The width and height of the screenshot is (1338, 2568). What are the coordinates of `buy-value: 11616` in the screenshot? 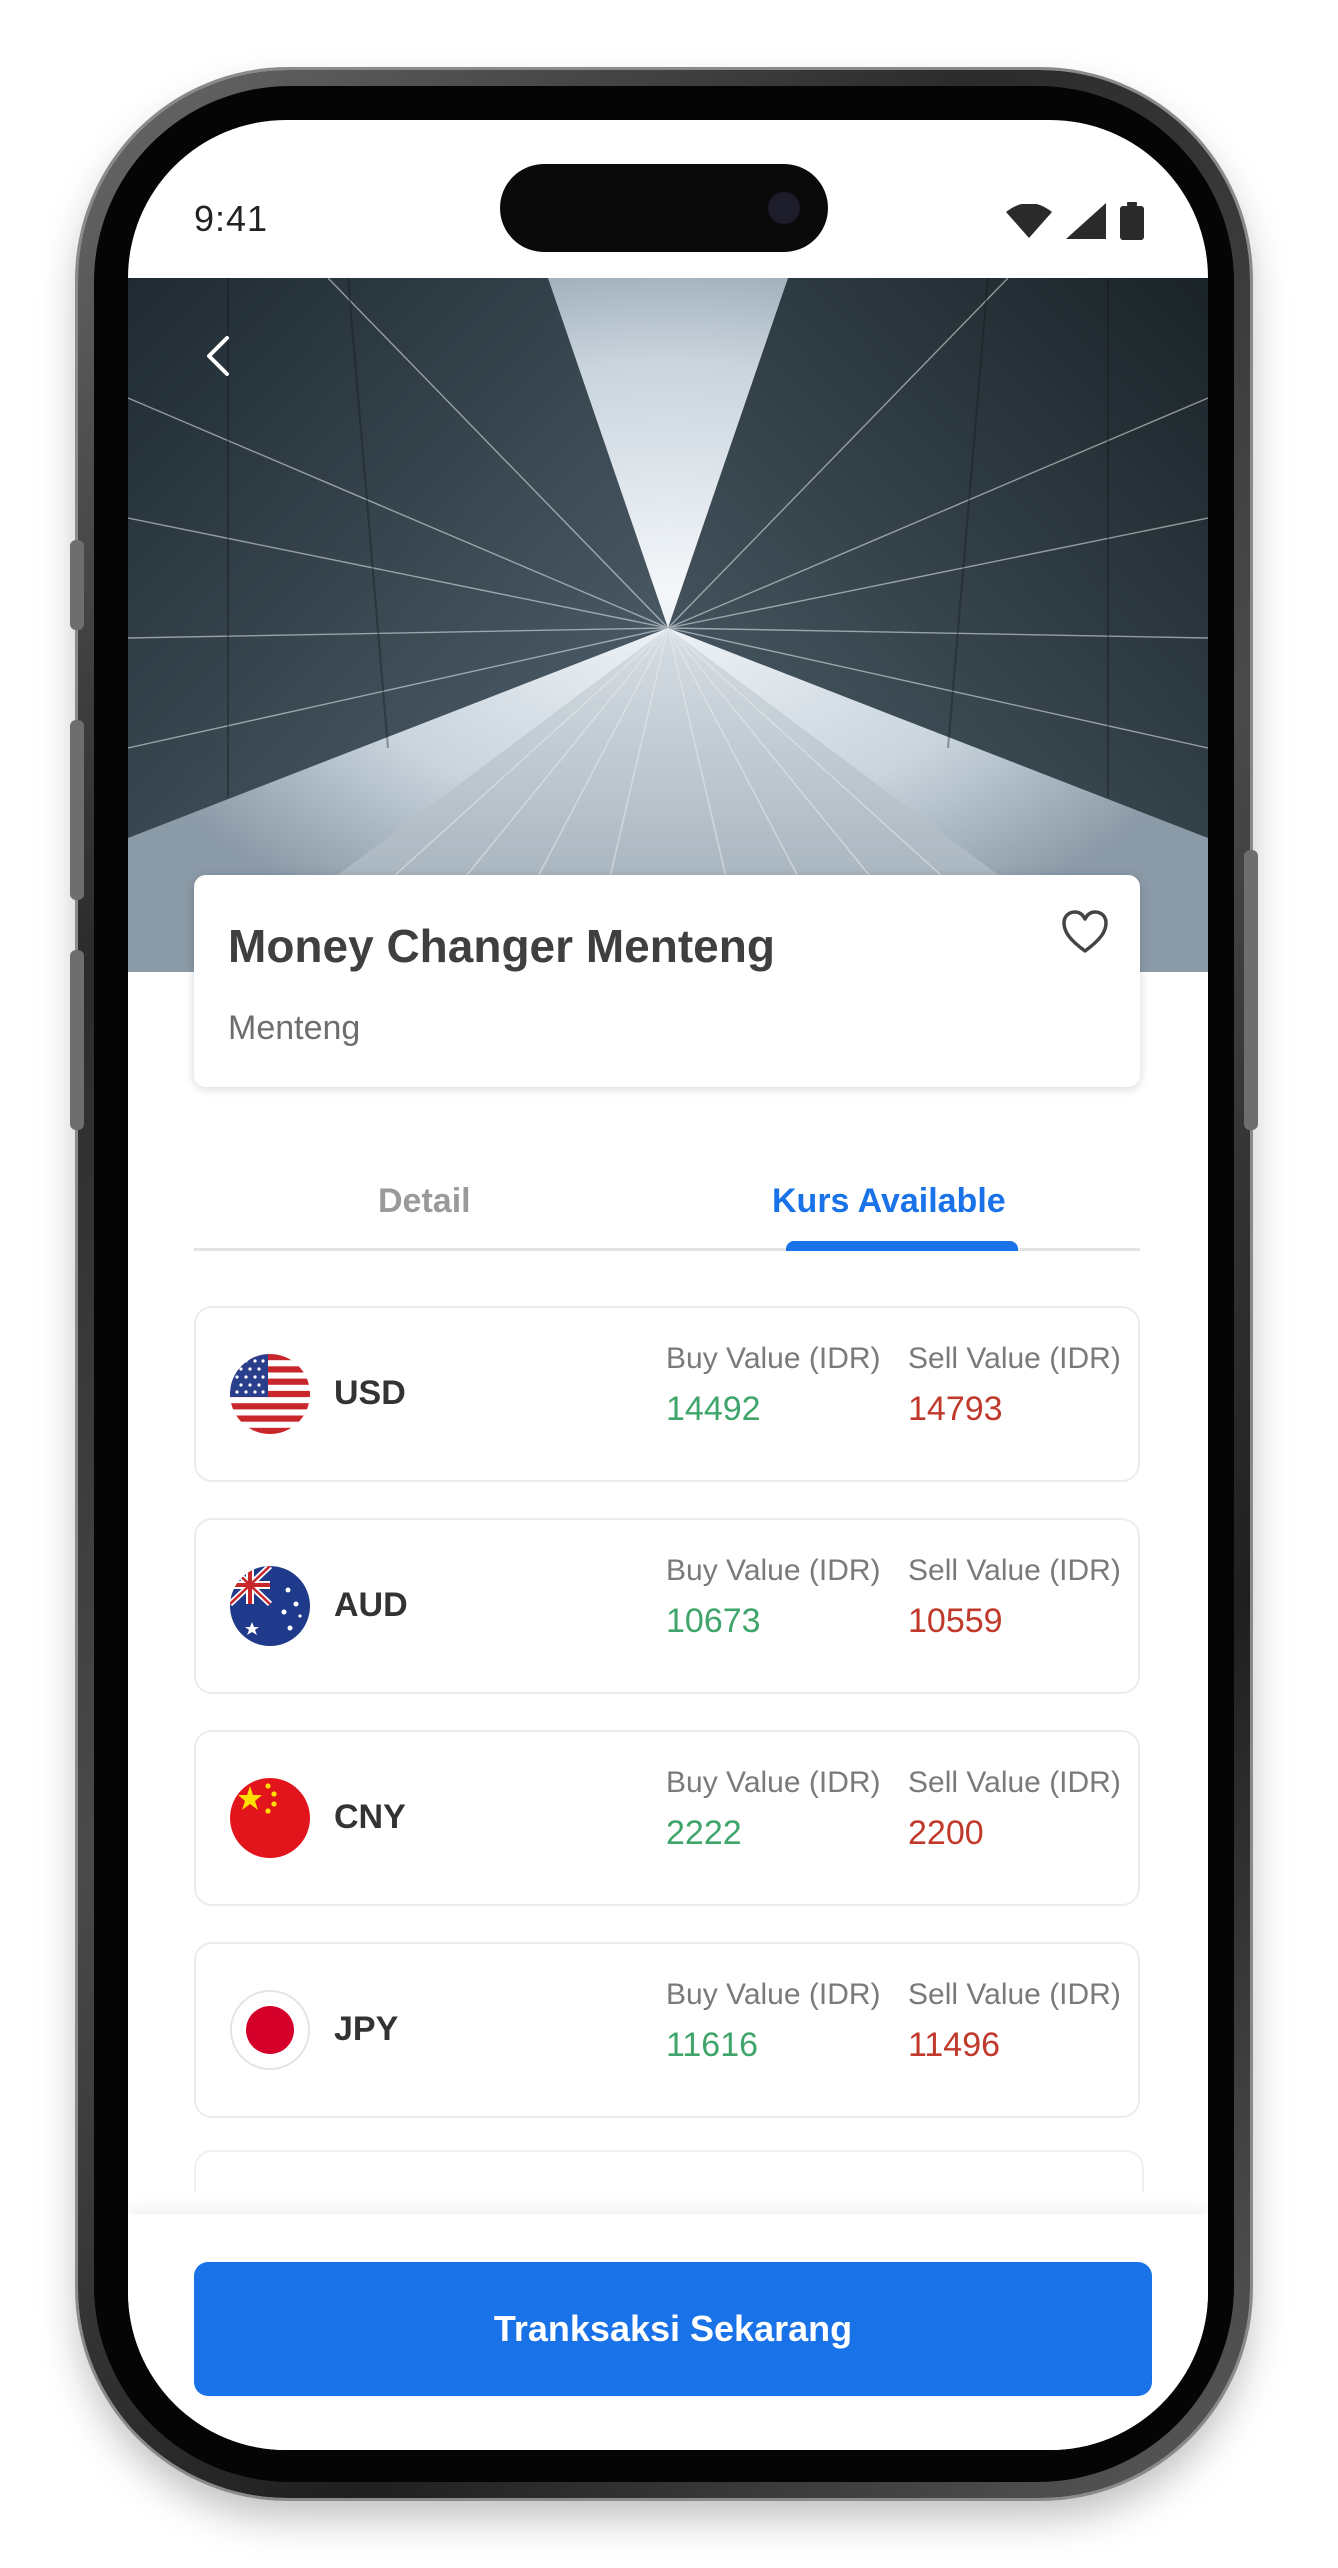 It's located at (712, 2045).